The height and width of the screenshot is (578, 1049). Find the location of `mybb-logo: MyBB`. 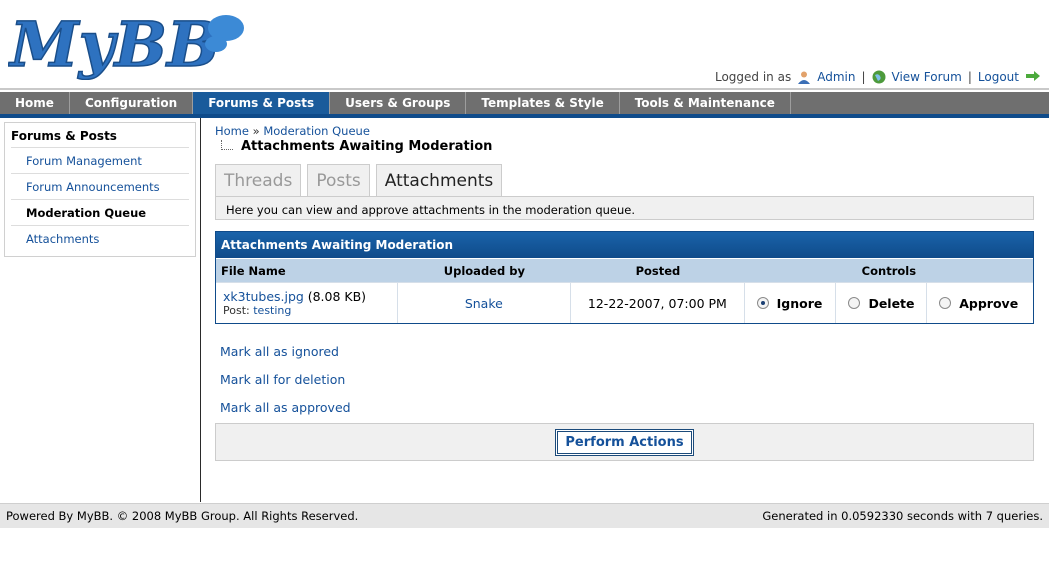

mybb-logo: MyBB is located at coordinates (128, 43).